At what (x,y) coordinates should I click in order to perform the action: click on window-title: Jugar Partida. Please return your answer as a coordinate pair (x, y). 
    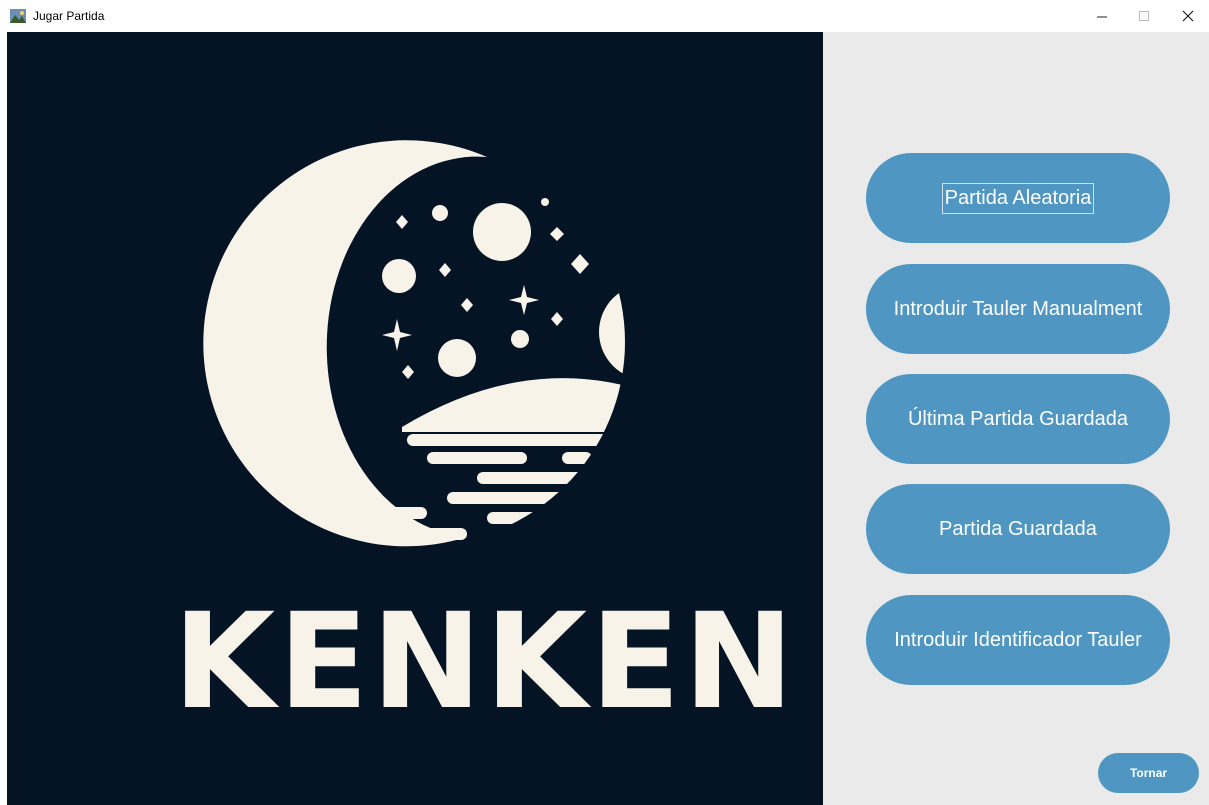
    Looking at the image, I should click on (69, 16).